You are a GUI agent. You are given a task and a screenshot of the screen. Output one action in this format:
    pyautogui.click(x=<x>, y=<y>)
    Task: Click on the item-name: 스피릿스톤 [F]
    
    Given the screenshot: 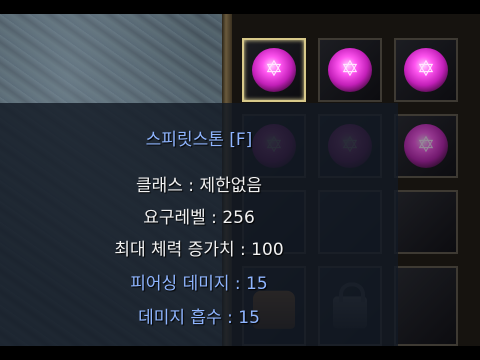 What is the action you would take?
    pyautogui.click(x=199, y=140)
    